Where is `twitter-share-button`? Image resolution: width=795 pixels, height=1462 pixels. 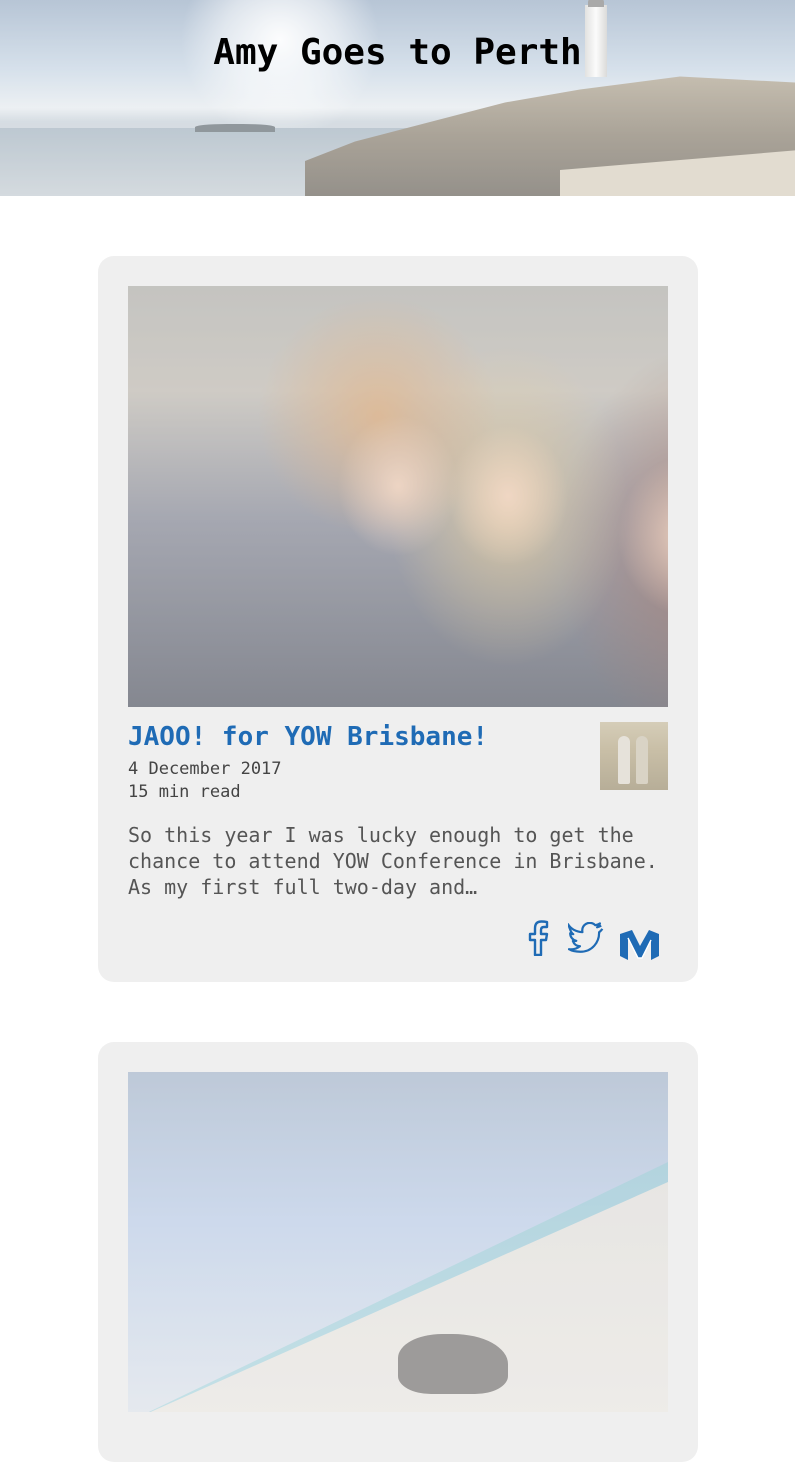
twitter-share-button is located at coordinates (587, 938).